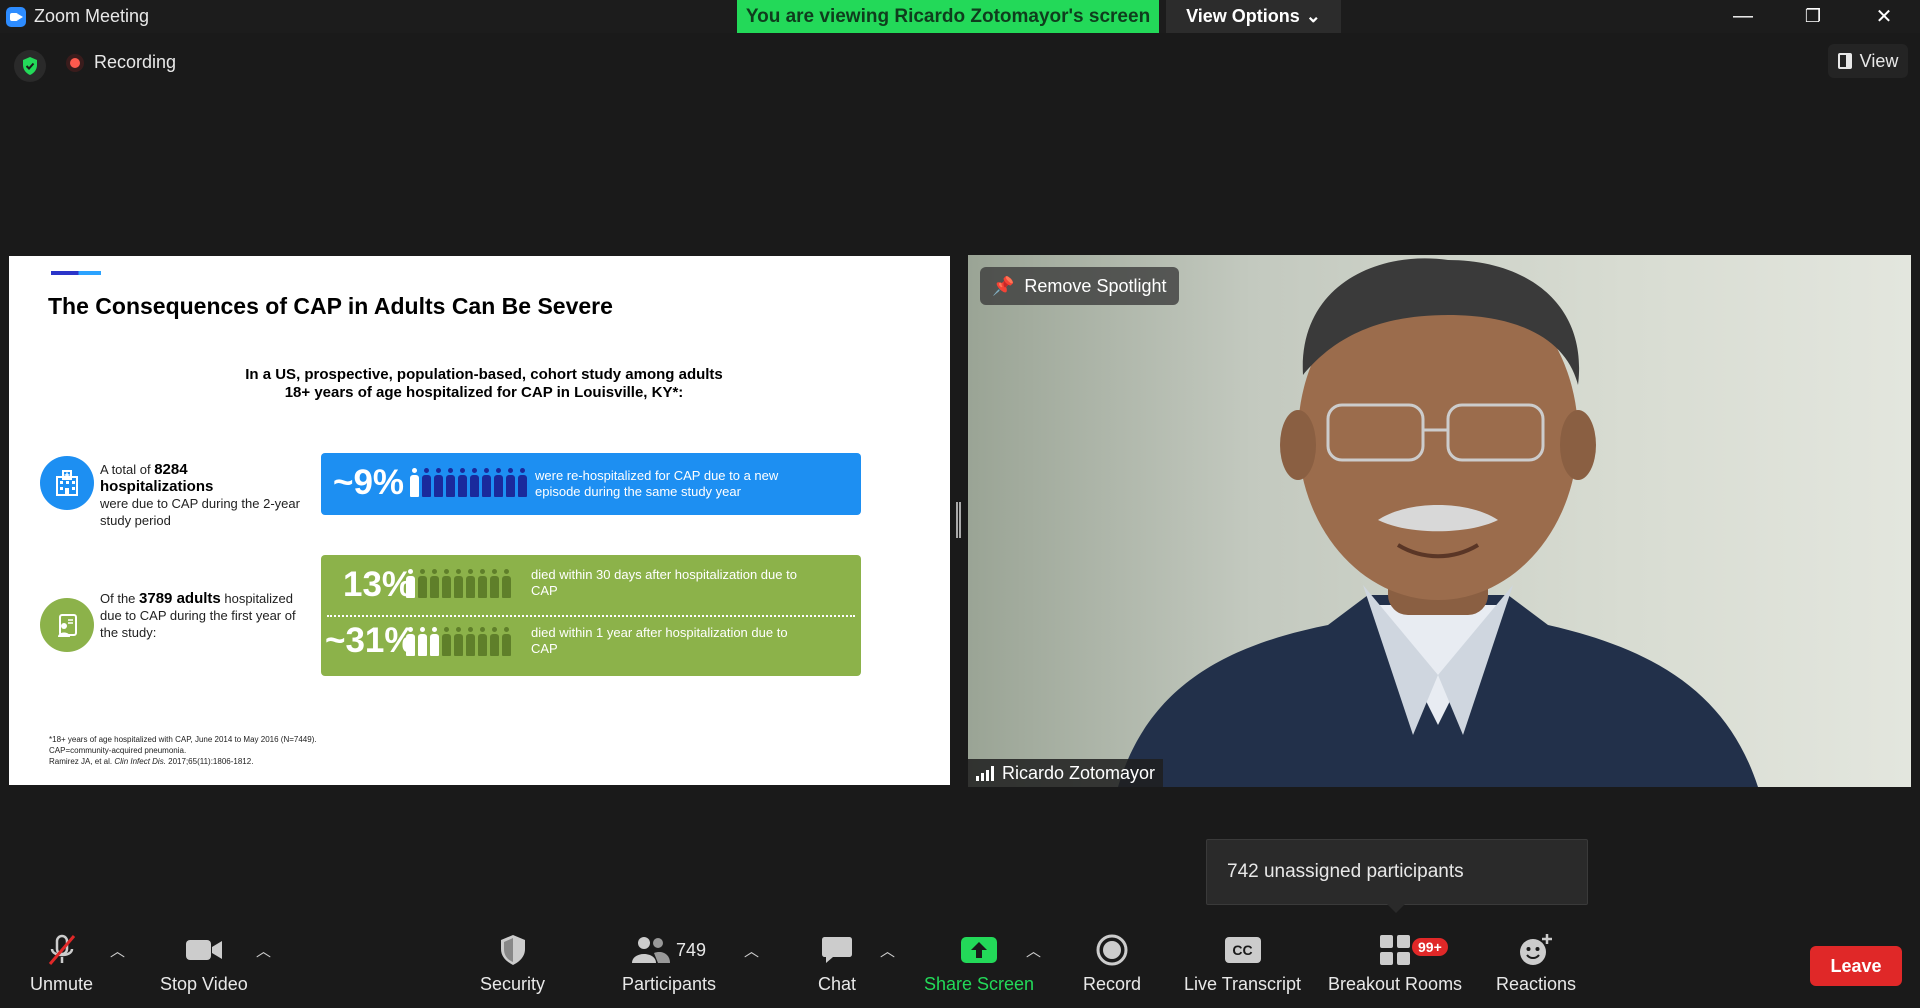 The height and width of the screenshot is (1008, 1920). I want to click on slide-accent-bar, so click(76, 273).